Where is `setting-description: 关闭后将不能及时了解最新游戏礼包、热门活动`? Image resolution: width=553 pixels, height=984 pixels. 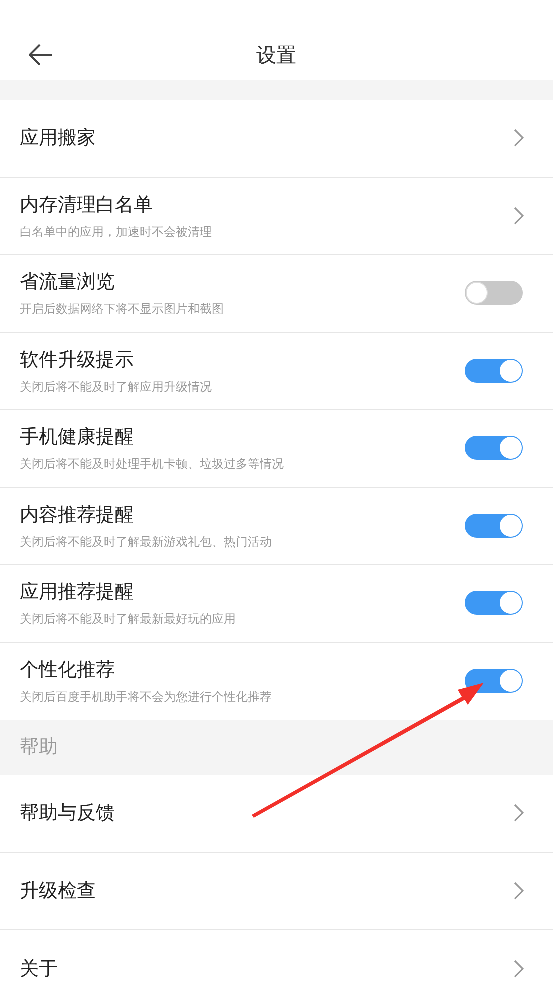
setting-description: 关闭后将不能及时了解最新游戏礼包、热门活动 is located at coordinates (146, 542).